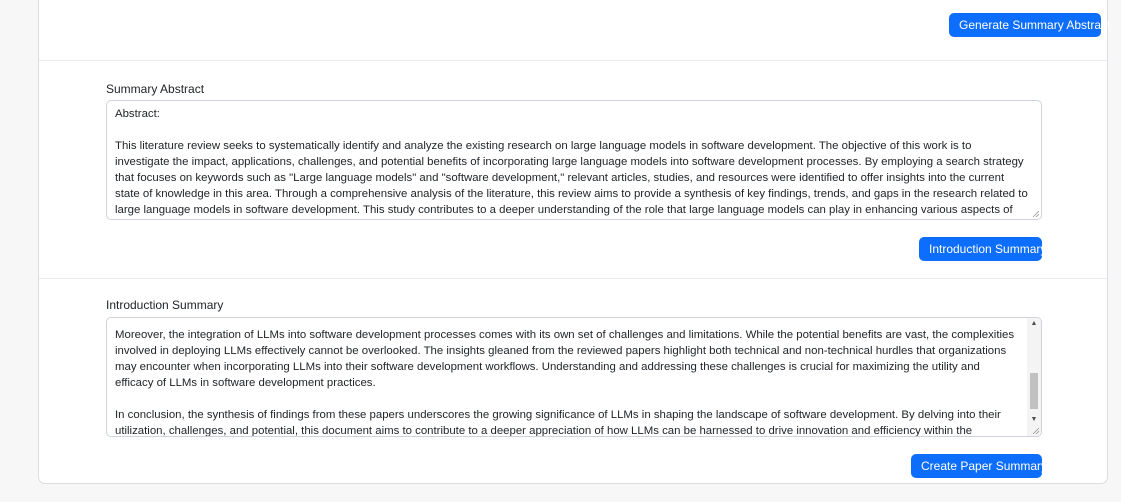 The width and height of the screenshot is (1121, 502). I want to click on clipped-previous-line, so click(566, 322).